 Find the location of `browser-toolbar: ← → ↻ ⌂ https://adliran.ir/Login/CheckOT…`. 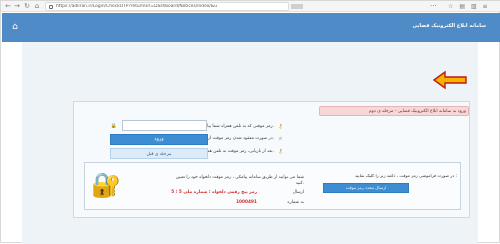

browser-toolbar: ← → ↻ ⌂ https://adliran.ir/Login/CheckOT… is located at coordinates (250, 6).